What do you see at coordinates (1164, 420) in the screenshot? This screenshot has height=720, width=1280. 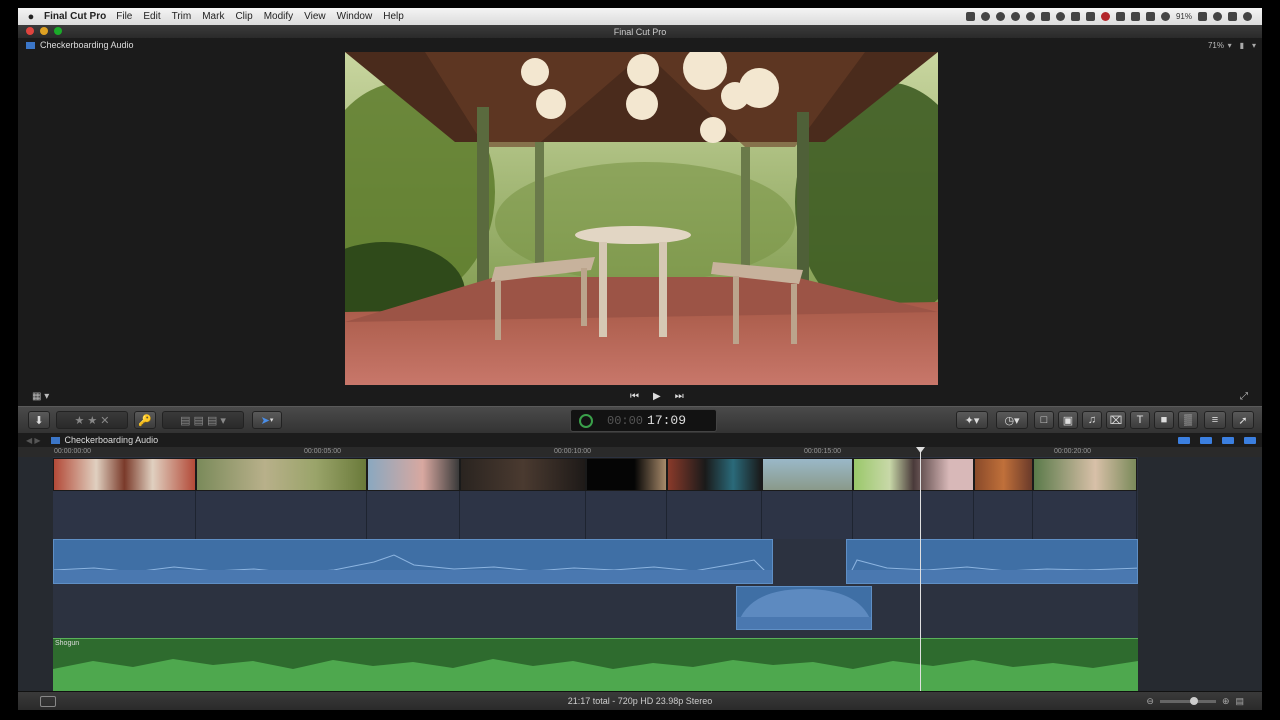 I see `generators-button: ■` at bounding box center [1164, 420].